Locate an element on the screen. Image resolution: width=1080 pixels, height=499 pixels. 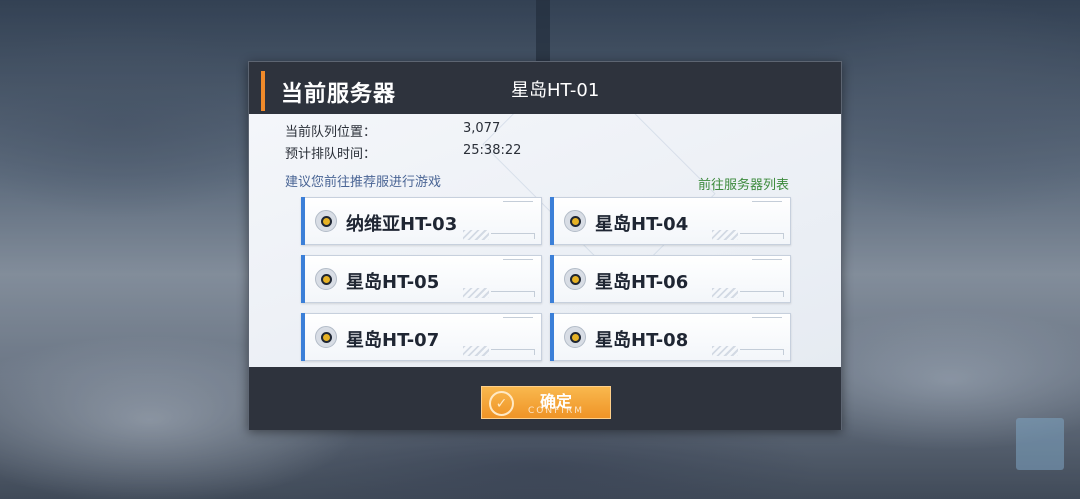
eta-label: 预计排队时间： is located at coordinates (331, 154).